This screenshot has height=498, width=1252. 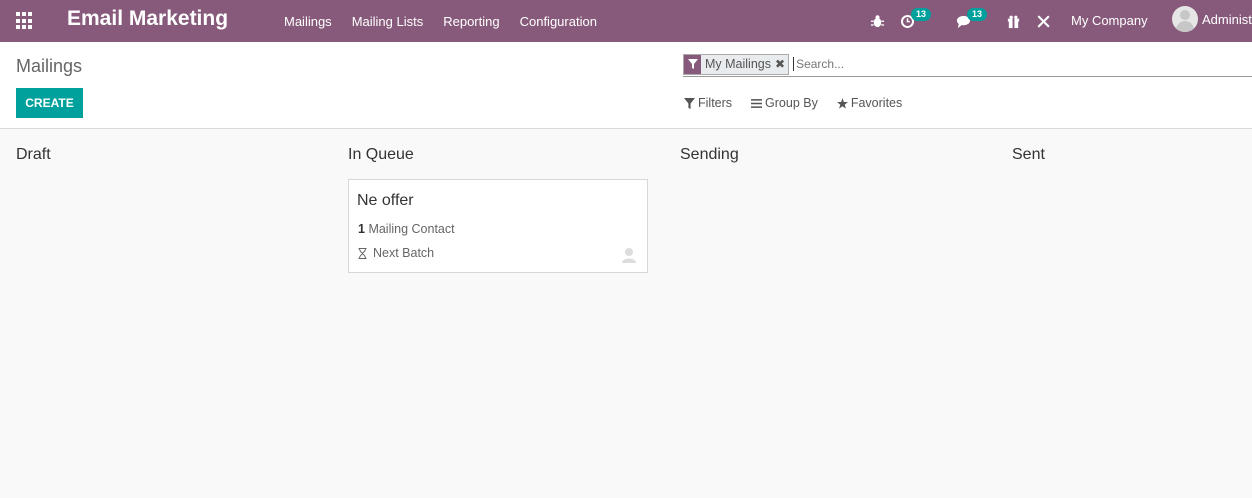 What do you see at coordinates (404, 253) in the screenshot?
I see `batch-label: Next Batch` at bounding box center [404, 253].